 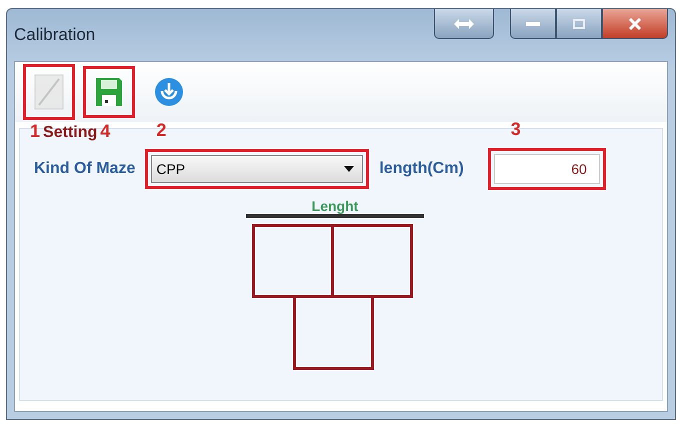 What do you see at coordinates (169, 92) in the screenshot?
I see `download-icon` at bounding box center [169, 92].